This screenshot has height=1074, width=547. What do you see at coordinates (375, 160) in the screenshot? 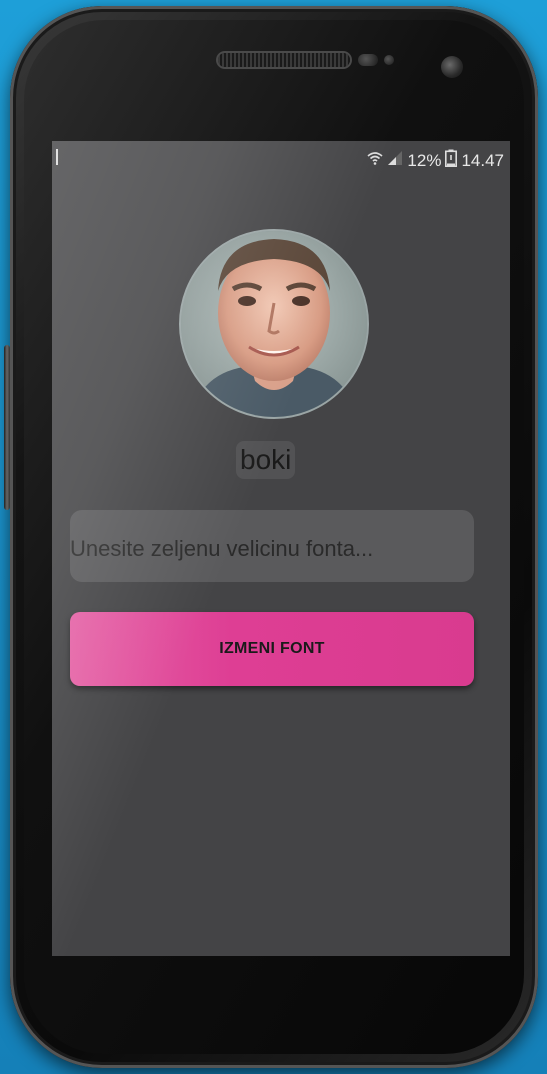
I see `wifi-icon` at bounding box center [375, 160].